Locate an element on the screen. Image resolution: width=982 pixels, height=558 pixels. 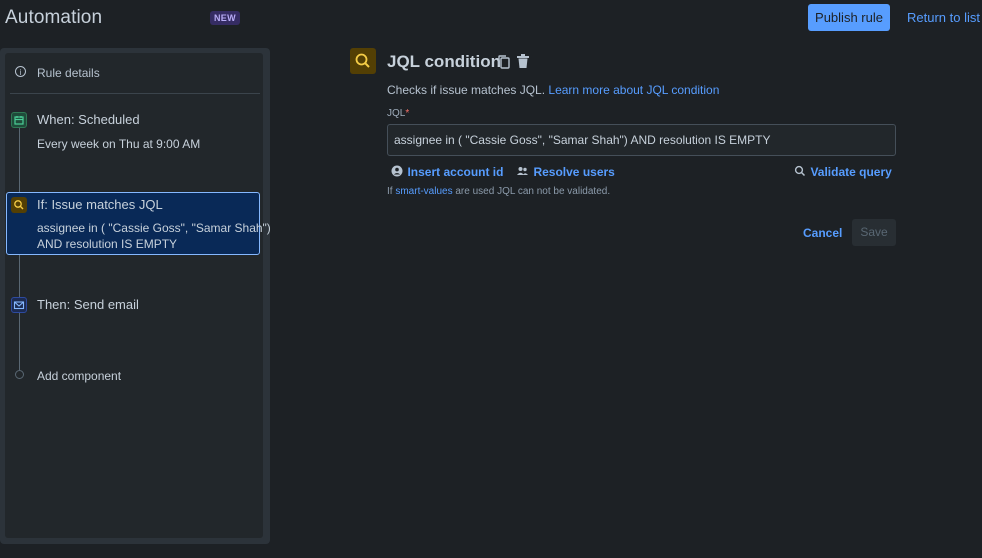
step-condition-title: If: Issue matches JQL is located at coordinates (100, 204).